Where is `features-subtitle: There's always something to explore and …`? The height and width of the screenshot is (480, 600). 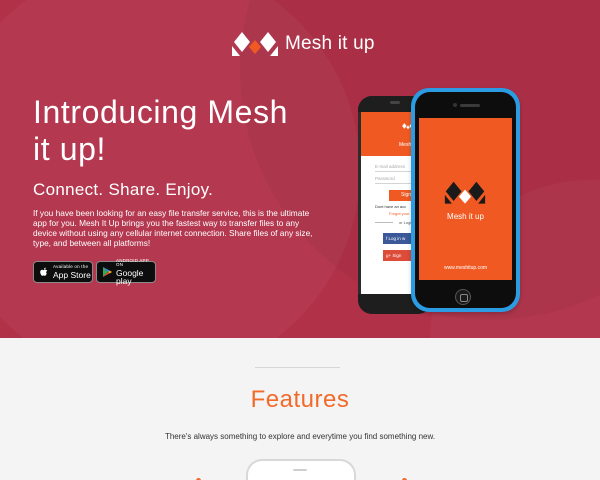 features-subtitle: There's always something to explore and … is located at coordinates (300, 436).